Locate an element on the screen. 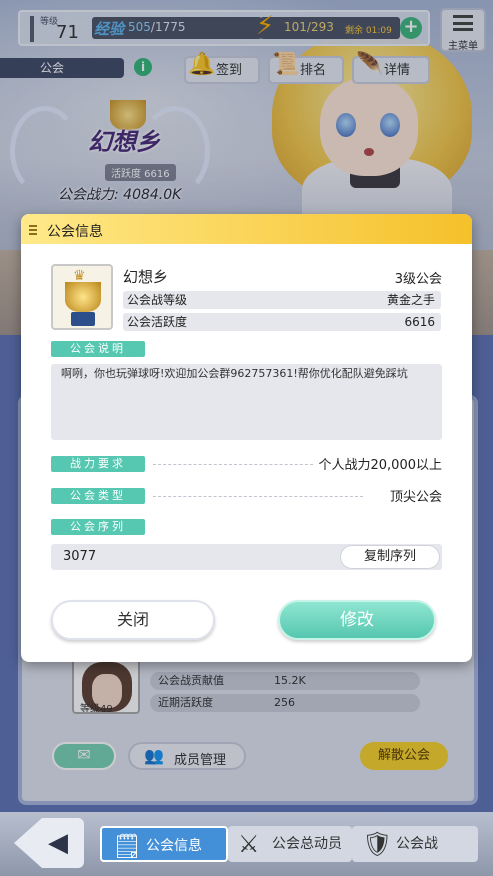 This screenshot has width=493, height=876. trophy-icon is located at coordinates (83, 297).